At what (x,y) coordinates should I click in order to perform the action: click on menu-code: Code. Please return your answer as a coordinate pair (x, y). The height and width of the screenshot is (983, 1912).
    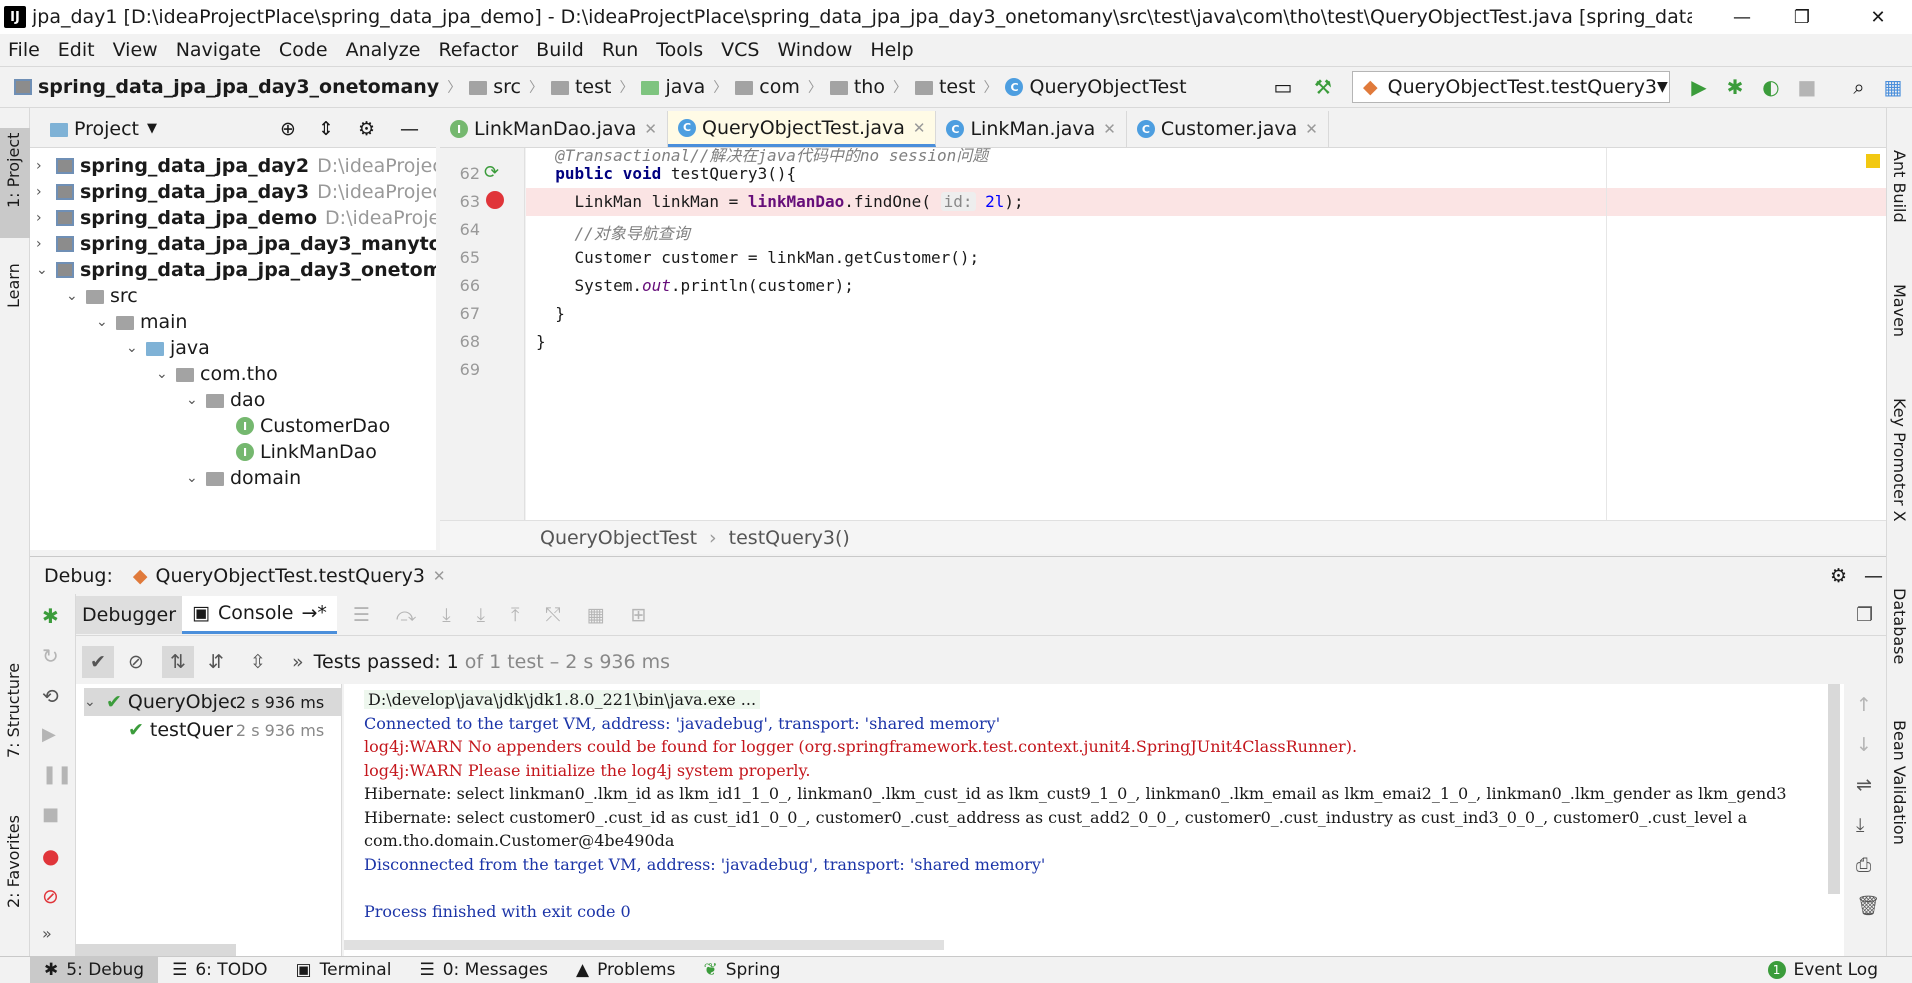
    Looking at the image, I should click on (303, 50).